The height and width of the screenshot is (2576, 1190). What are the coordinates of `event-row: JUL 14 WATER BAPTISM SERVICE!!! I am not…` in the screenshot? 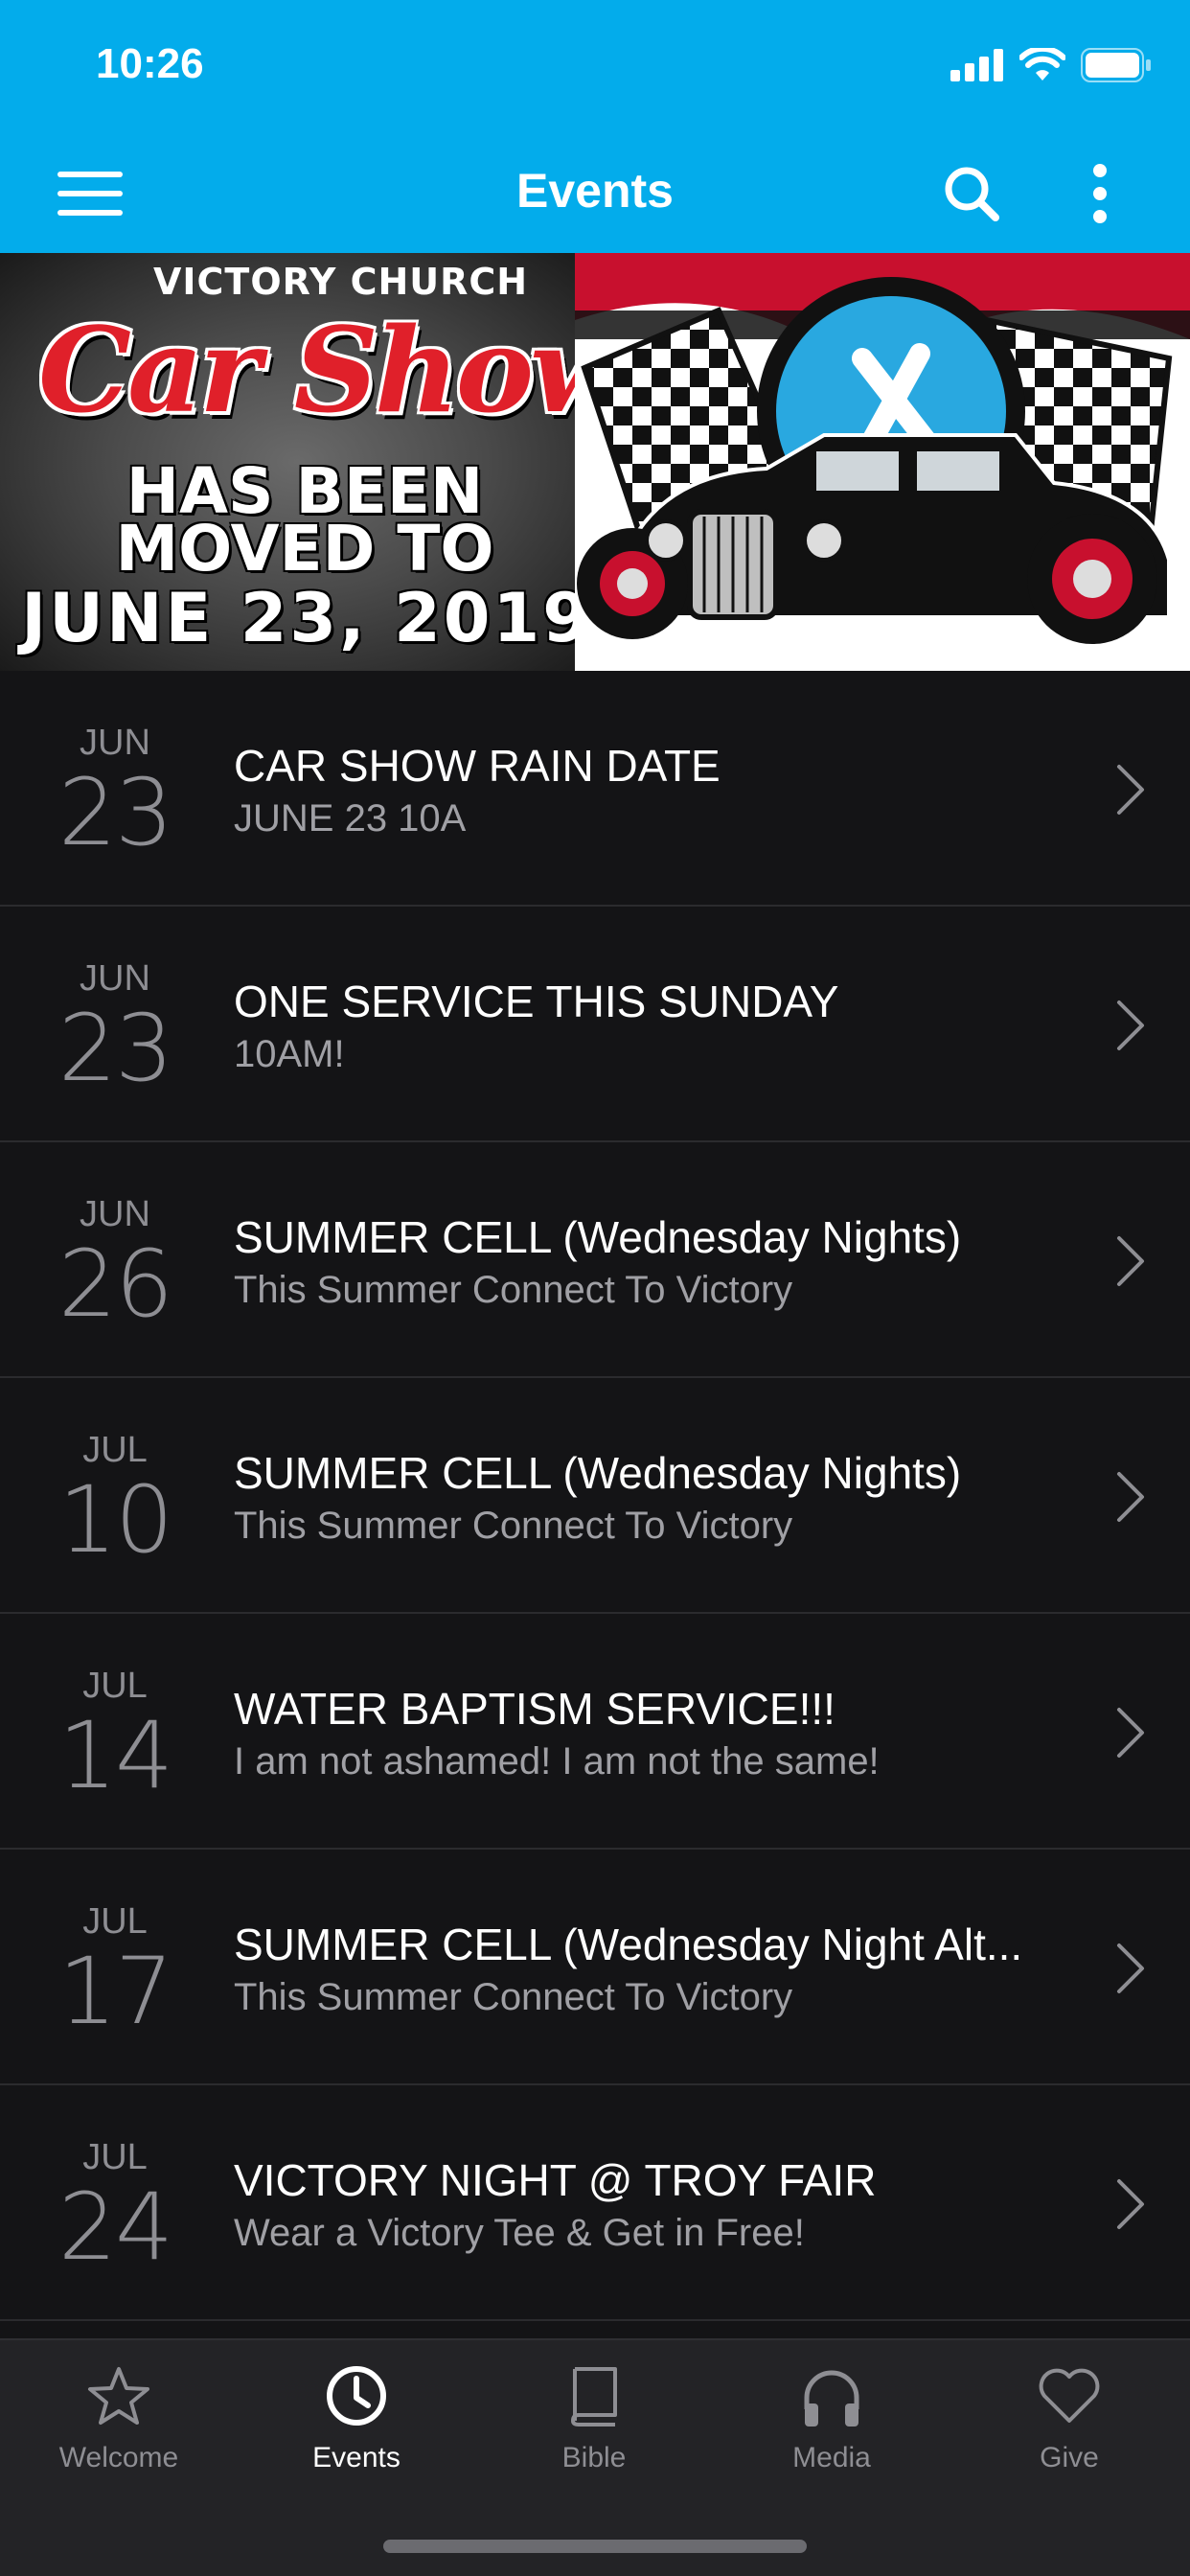 It's located at (595, 1732).